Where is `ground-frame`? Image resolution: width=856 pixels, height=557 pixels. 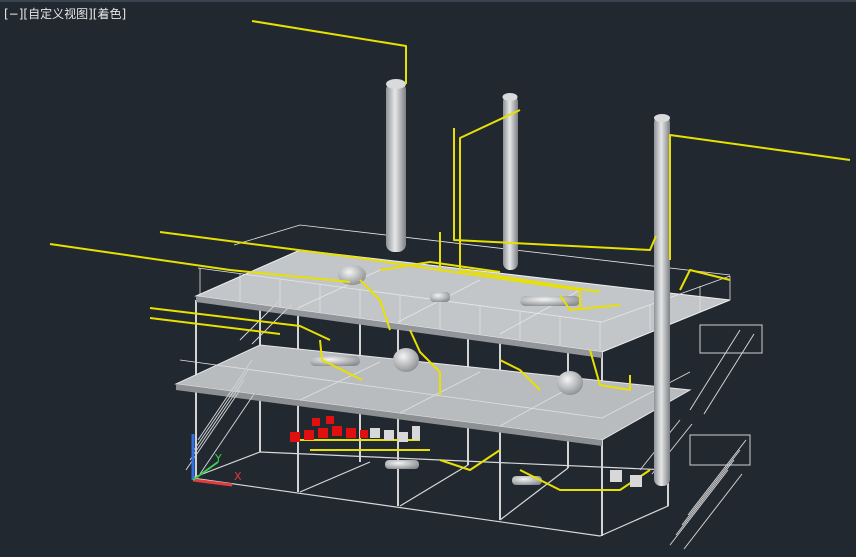
ground-frame is located at coordinates (430, 494).